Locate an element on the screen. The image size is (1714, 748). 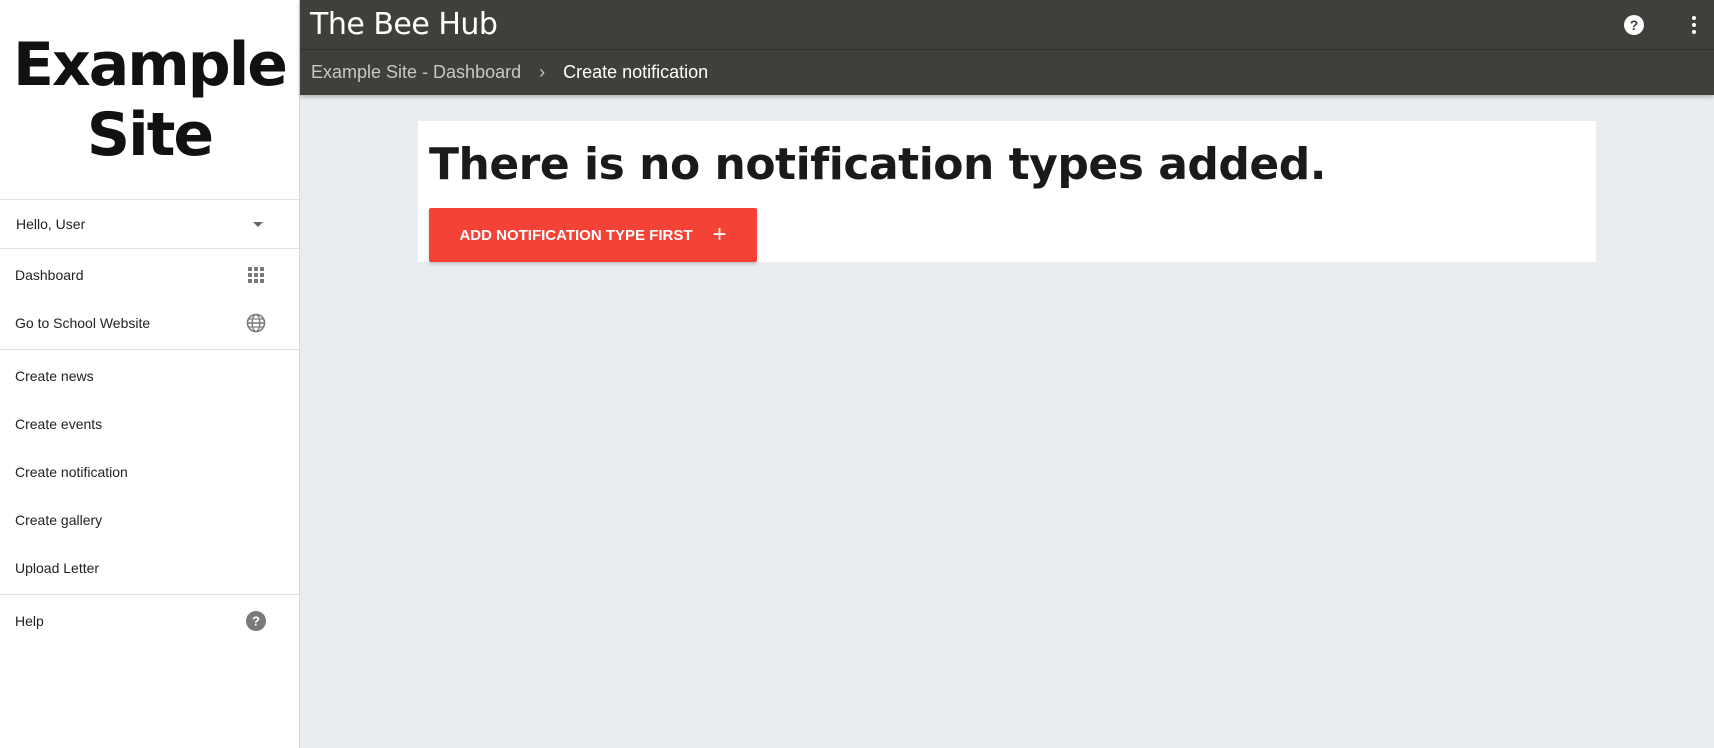
site-logo: Example Site is located at coordinates (149, 100).